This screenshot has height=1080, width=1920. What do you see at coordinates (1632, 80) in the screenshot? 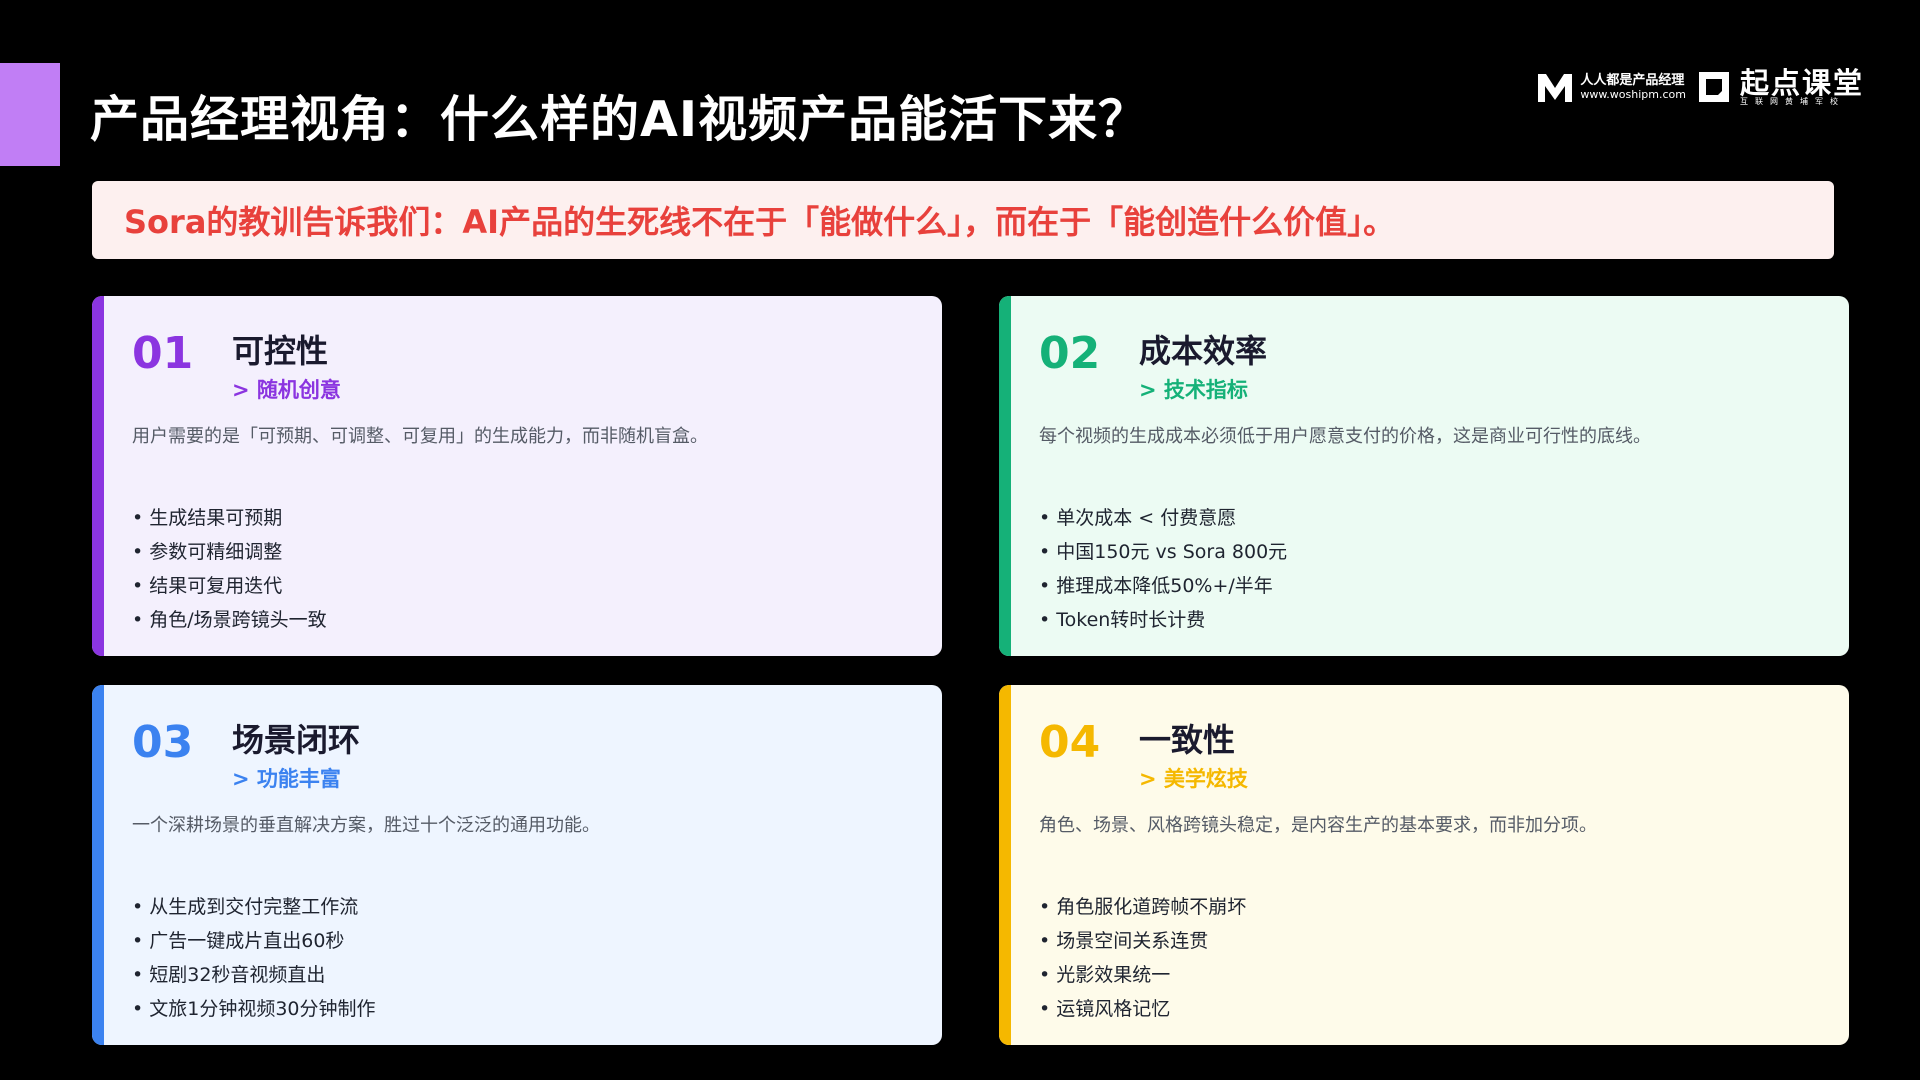
I see `woshipm-name: 人人都是产品经理` at bounding box center [1632, 80].